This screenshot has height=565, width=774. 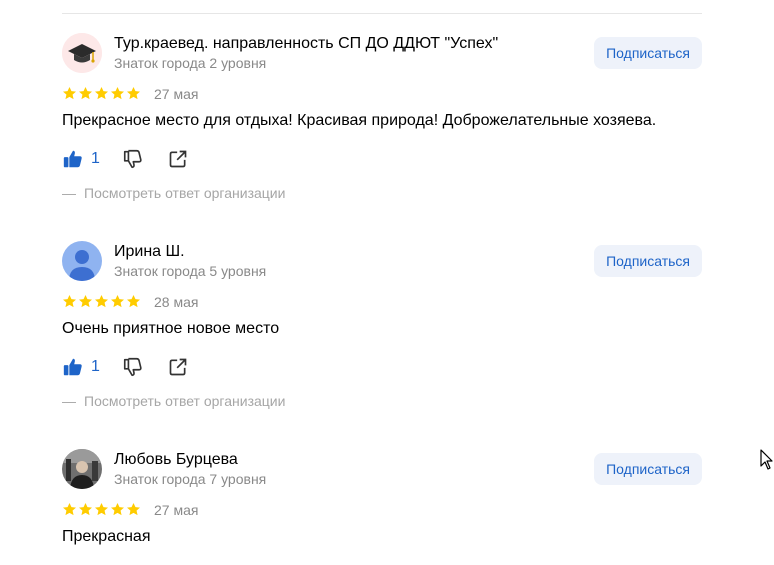 I want to click on review-date: 28 мая, so click(x=176, y=302).